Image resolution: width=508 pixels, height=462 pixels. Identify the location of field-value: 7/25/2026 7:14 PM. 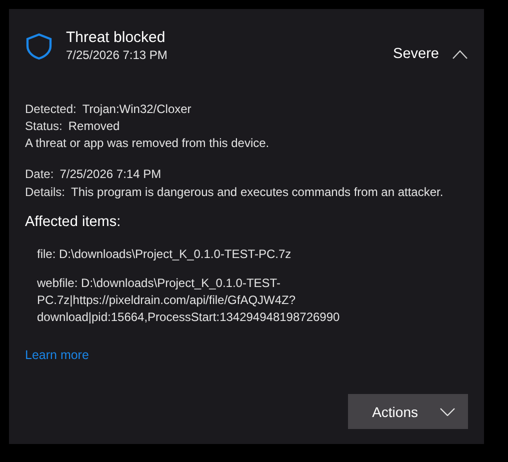
(111, 174).